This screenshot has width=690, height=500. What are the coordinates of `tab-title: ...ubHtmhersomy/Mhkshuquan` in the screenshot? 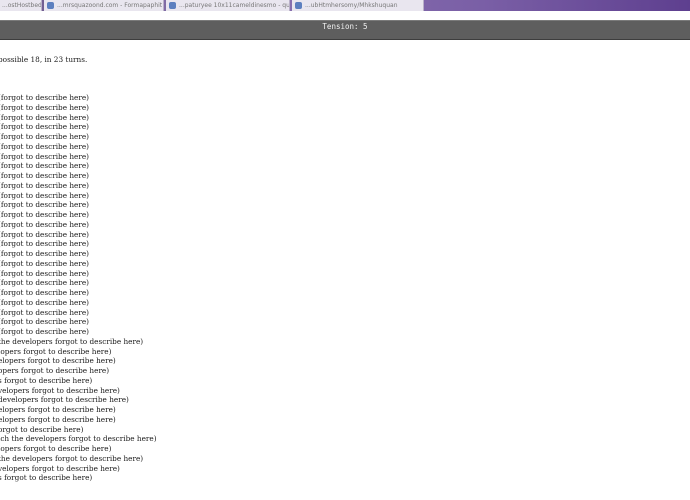 It's located at (351, 5).